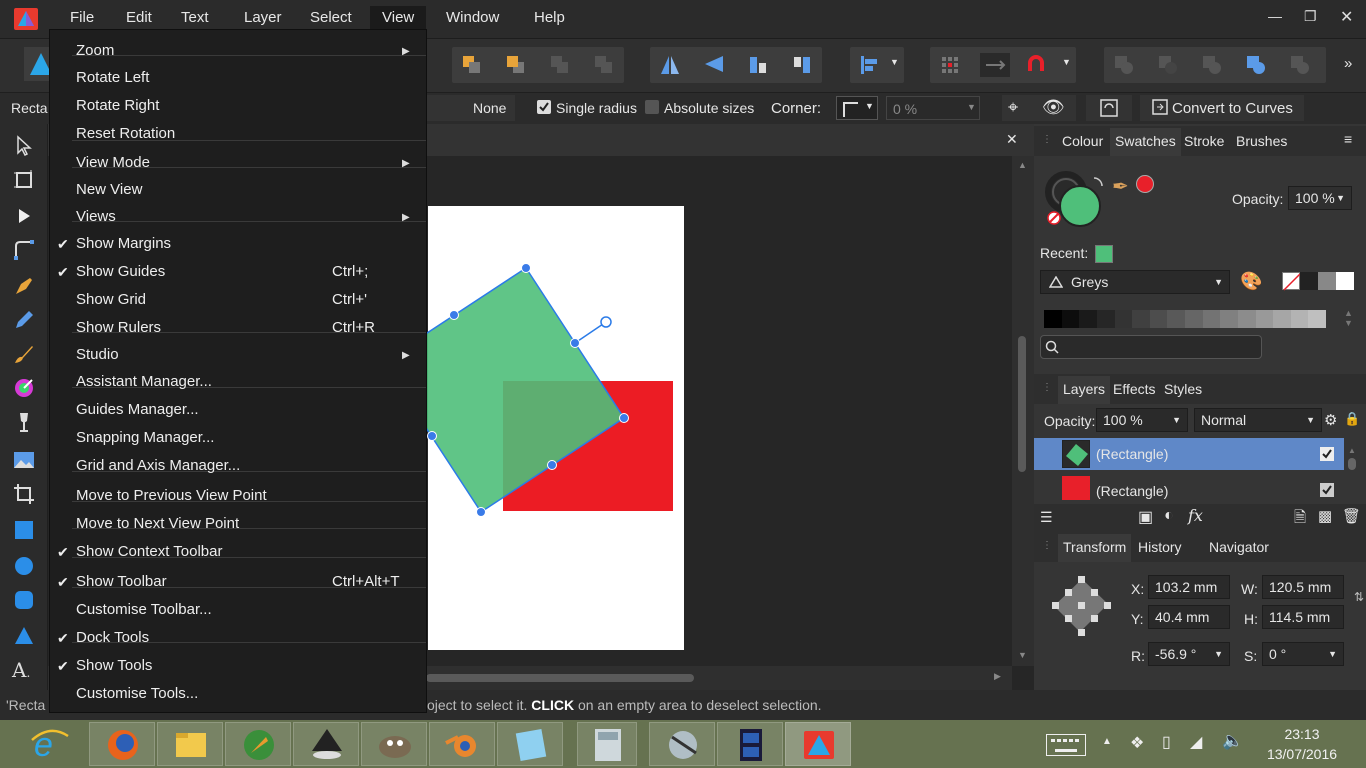 This screenshot has width=1366, height=768. Describe the element at coordinates (1120, 186) in the screenshot. I see `color-picker-icon: ✒` at that location.